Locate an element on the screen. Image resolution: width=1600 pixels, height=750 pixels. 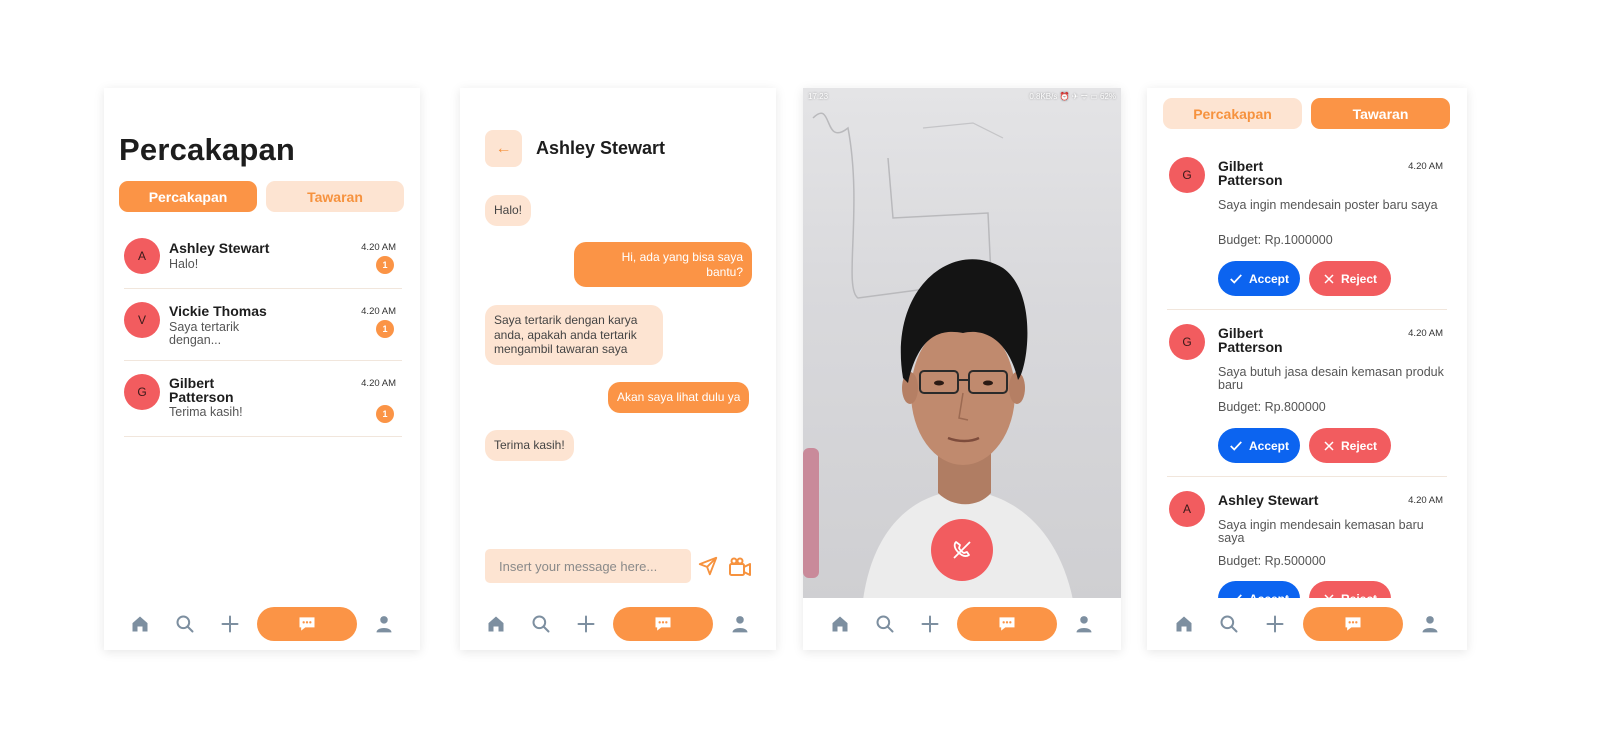
conversation-name: Ashley Stewart is located at coordinates (219, 248).